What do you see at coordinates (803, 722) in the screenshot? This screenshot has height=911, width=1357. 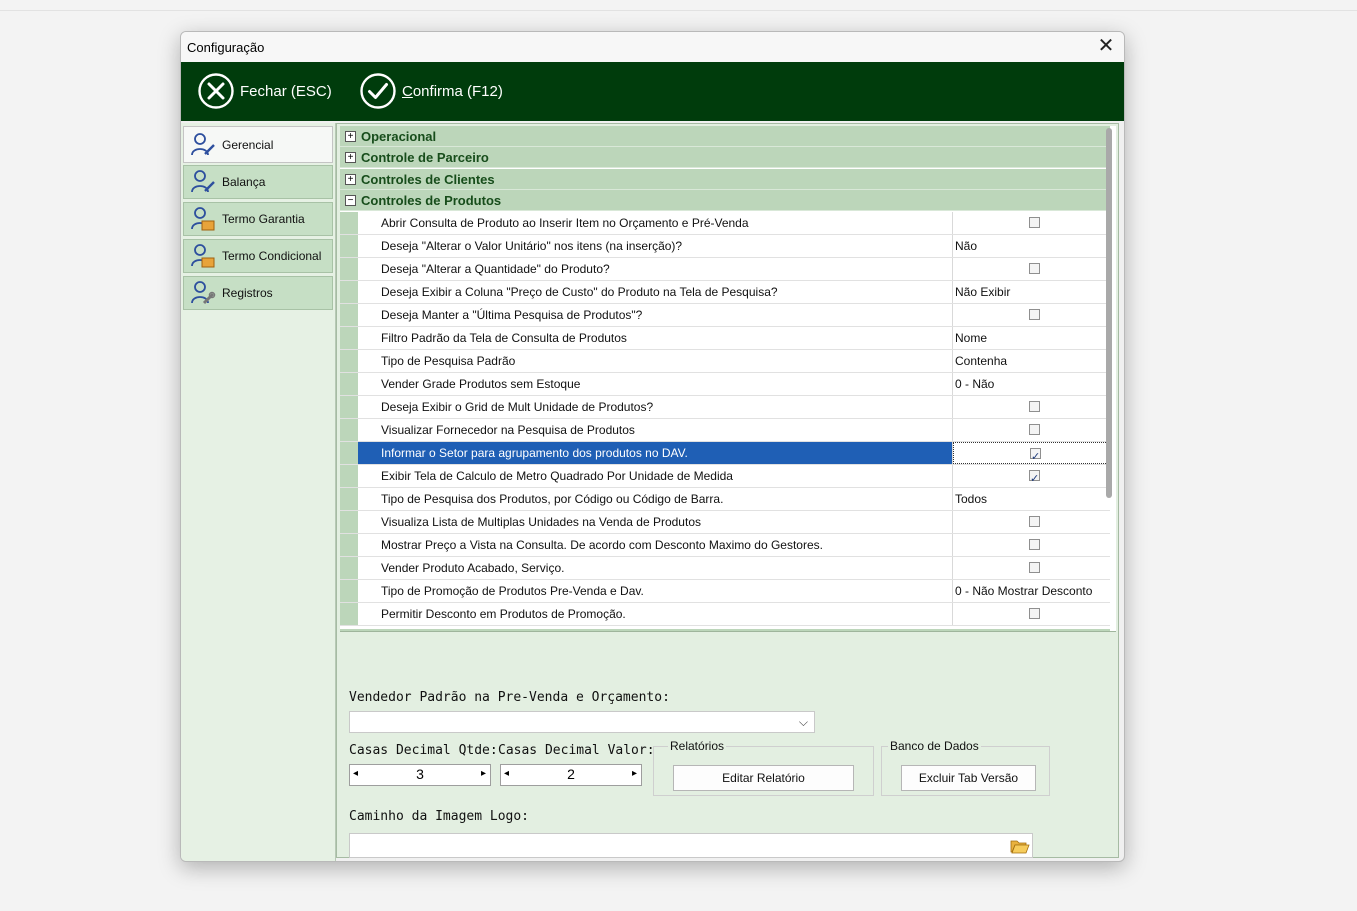 I see `chevron-down-icon: ⌵` at bounding box center [803, 722].